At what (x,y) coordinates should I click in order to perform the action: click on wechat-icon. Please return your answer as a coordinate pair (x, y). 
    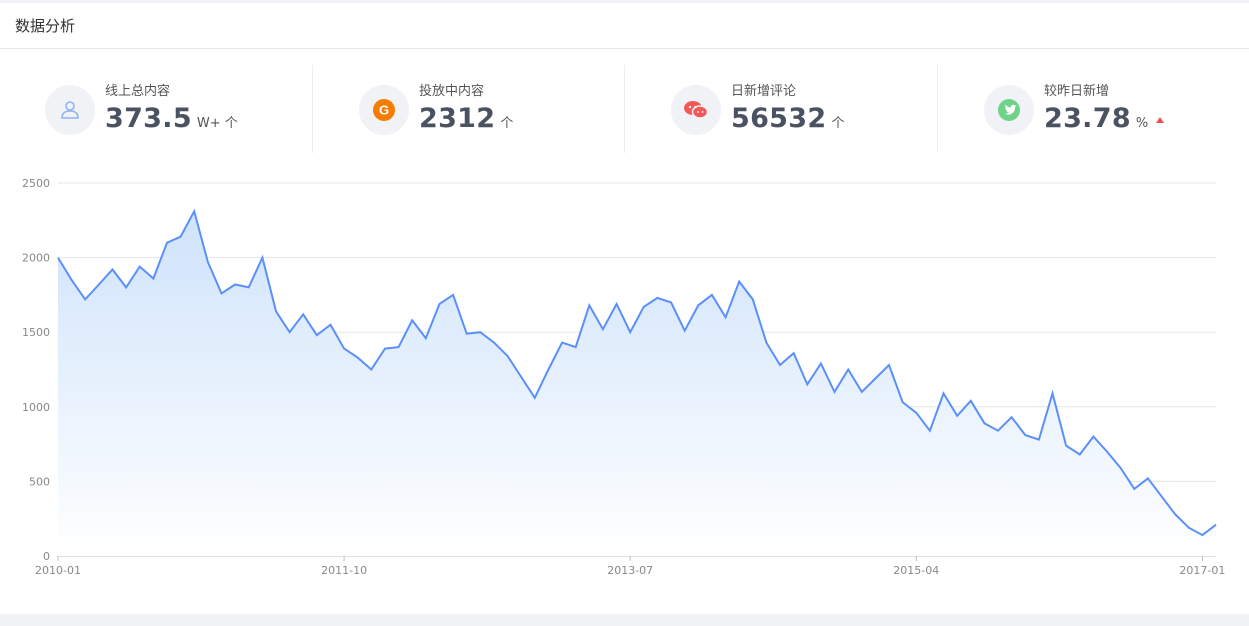
    Looking at the image, I should click on (696, 110).